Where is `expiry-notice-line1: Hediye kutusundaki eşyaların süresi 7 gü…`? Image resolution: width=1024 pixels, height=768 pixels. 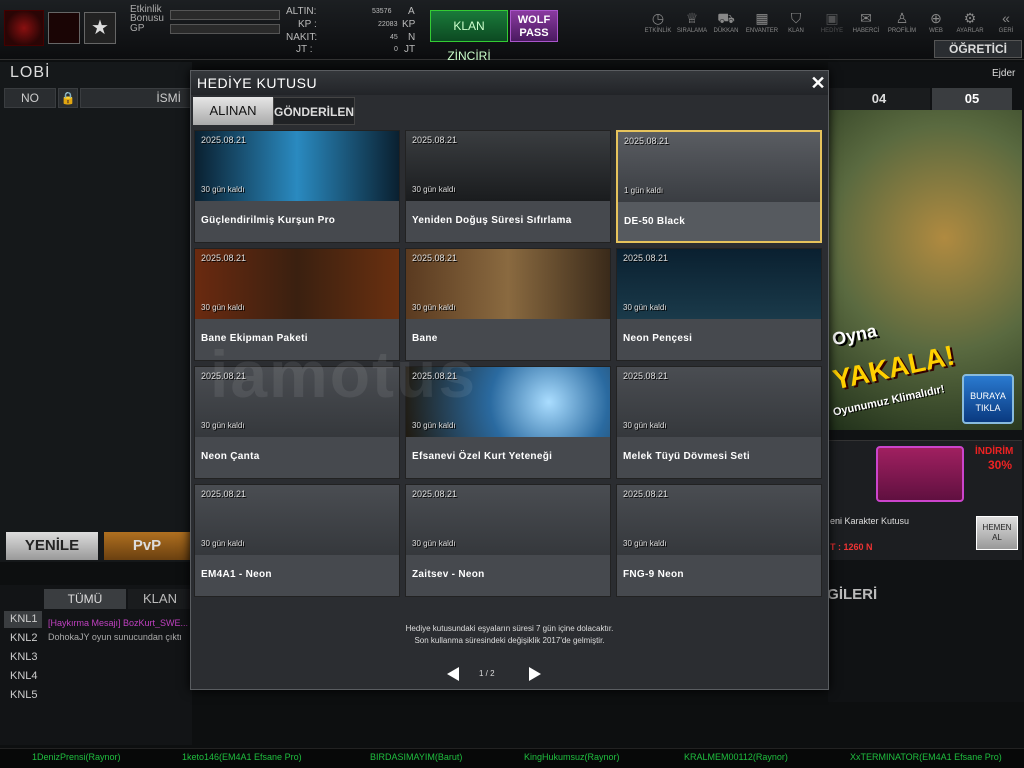 expiry-notice-line1: Hediye kutusundaki eşyaların süresi 7 gü… is located at coordinates (509, 628).